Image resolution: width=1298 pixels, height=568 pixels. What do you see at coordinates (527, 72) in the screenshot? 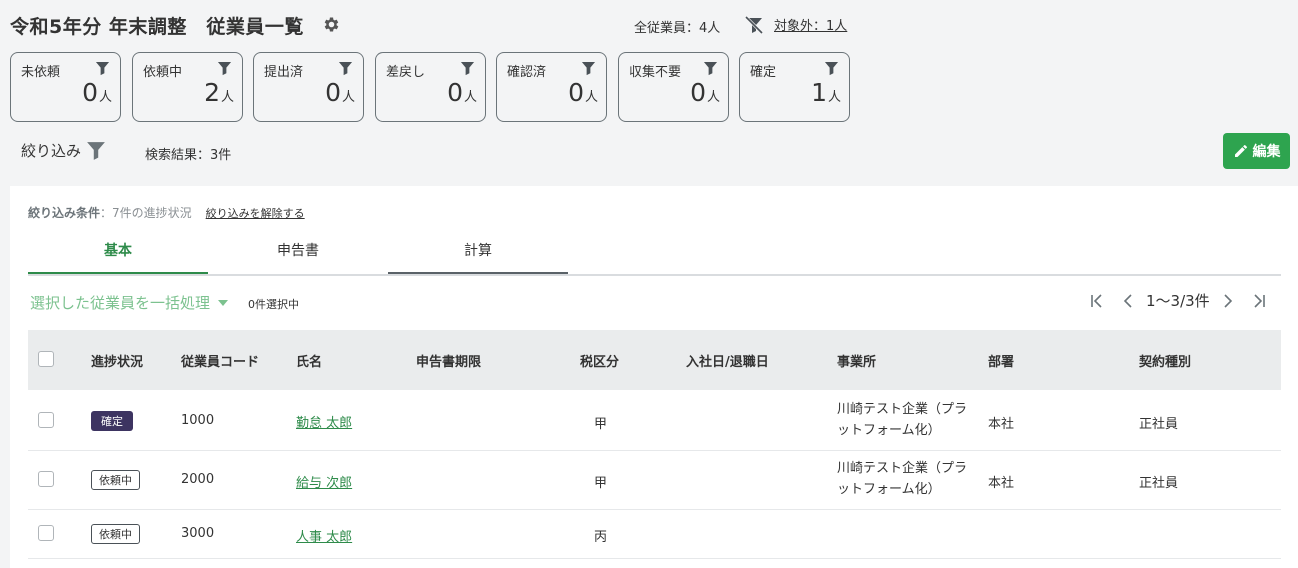
I see `status-card-label: 確認済` at bounding box center [527, 72].